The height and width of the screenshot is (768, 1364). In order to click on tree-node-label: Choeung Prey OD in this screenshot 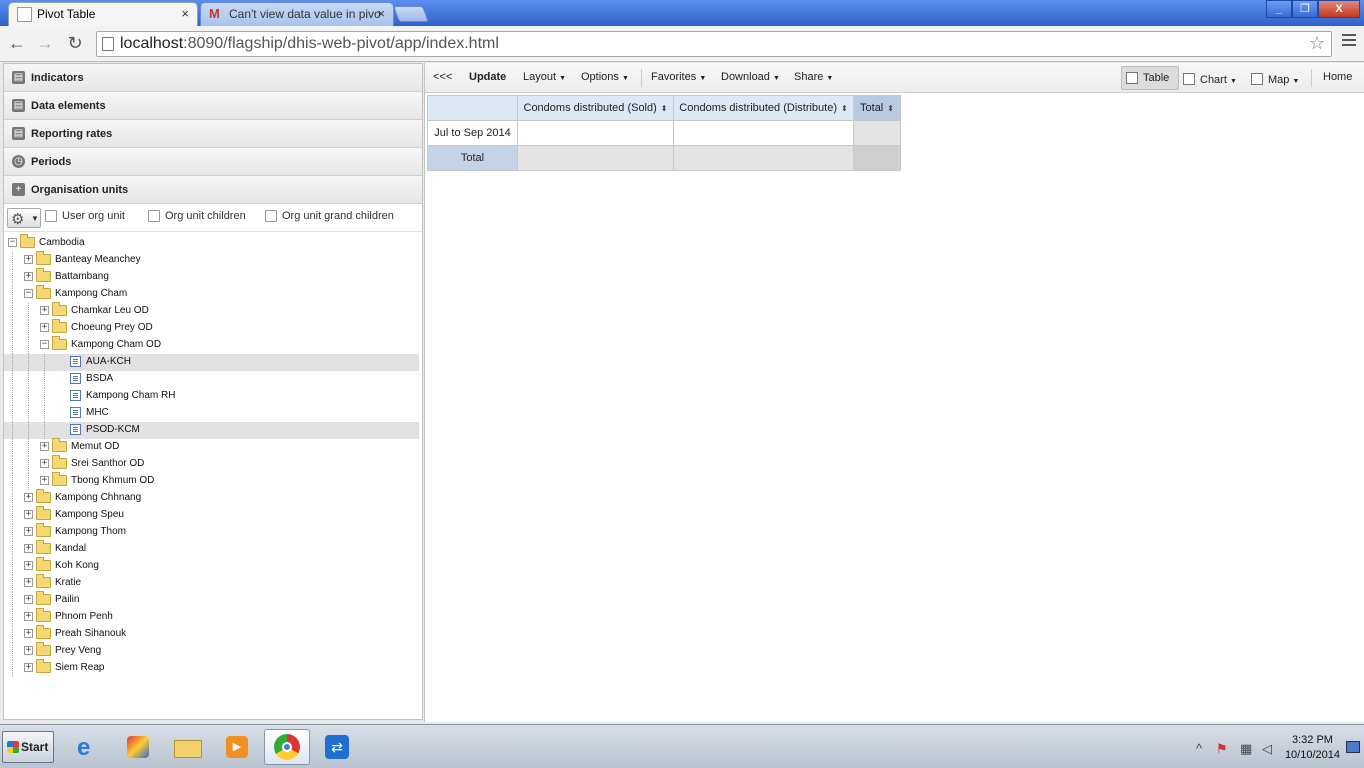, I will do `click(112, 327)`.